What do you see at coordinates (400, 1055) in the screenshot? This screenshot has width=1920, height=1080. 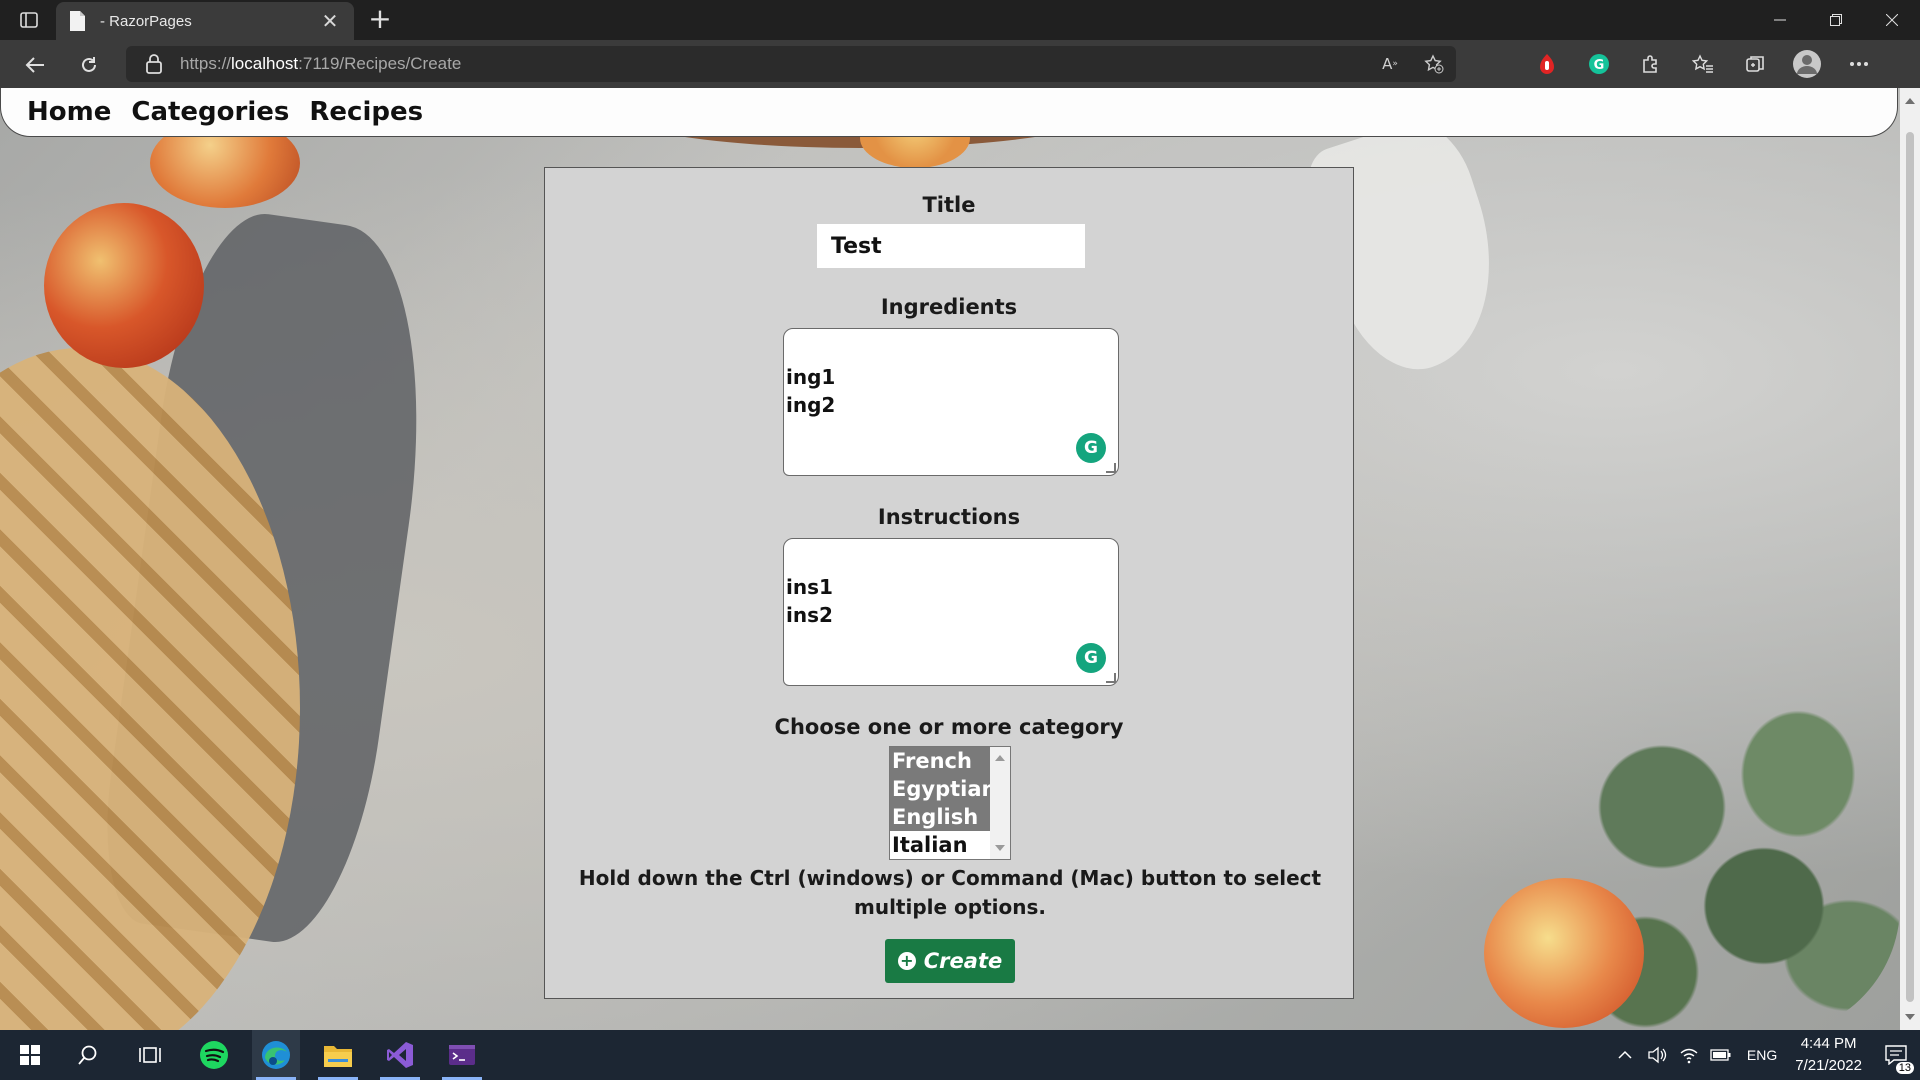 I see `visual-studio-icon` at bounding box center [400, 1055].